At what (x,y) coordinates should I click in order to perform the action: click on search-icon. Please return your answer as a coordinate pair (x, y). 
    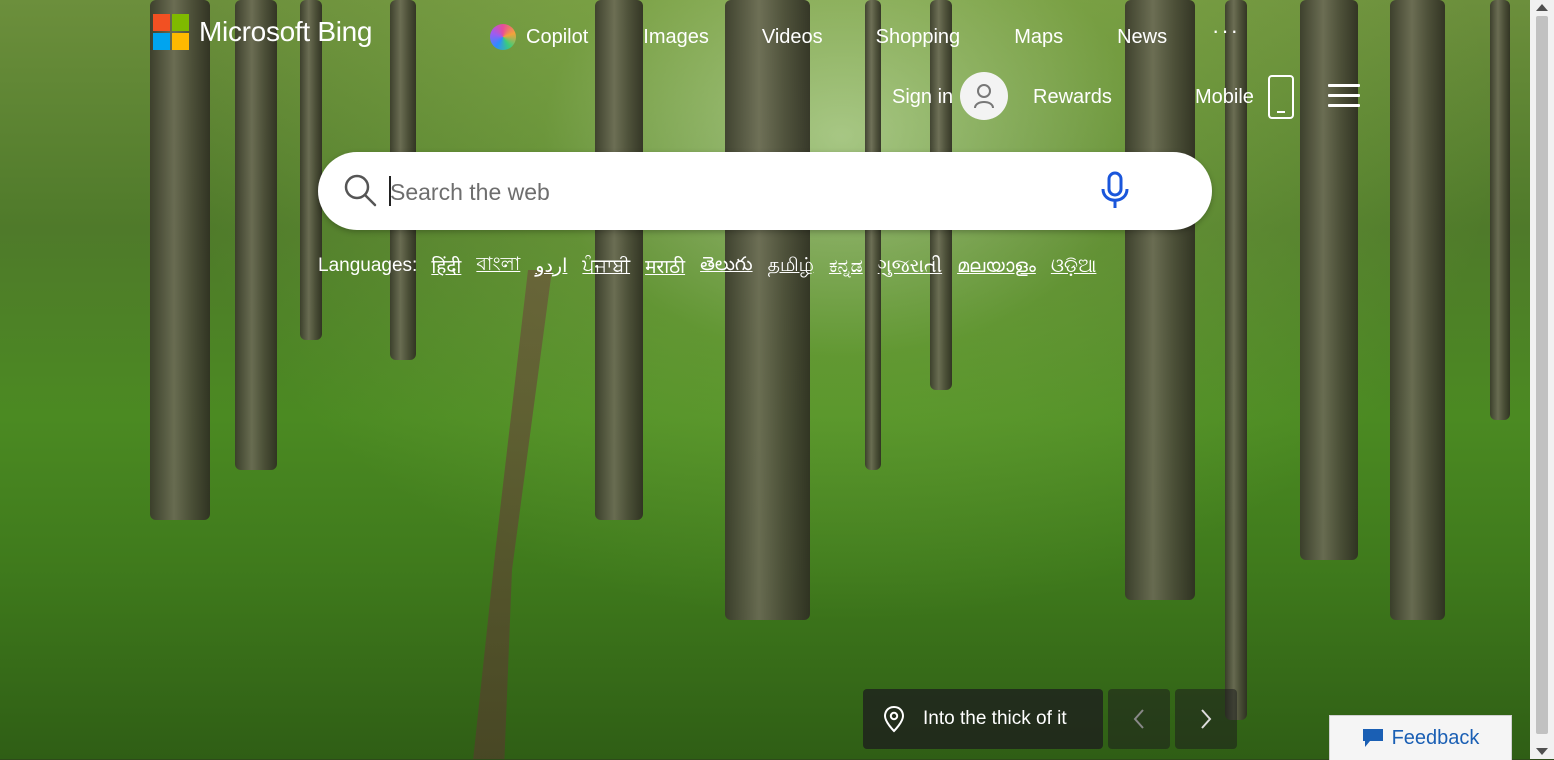
    Looking at the image, I should click on (360, 190).